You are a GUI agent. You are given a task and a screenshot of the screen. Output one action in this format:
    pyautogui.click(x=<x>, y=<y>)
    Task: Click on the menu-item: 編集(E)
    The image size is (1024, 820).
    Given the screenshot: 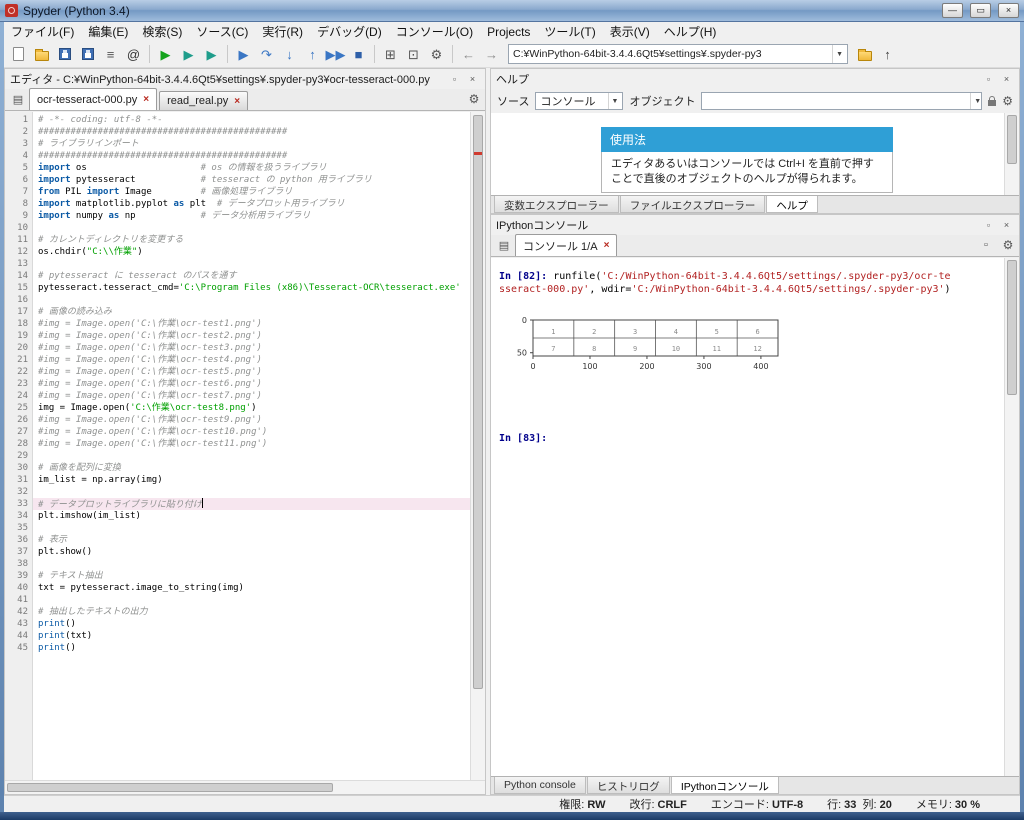 What is the action you would take?
    pyautogui.click(x=108, y=31)
    